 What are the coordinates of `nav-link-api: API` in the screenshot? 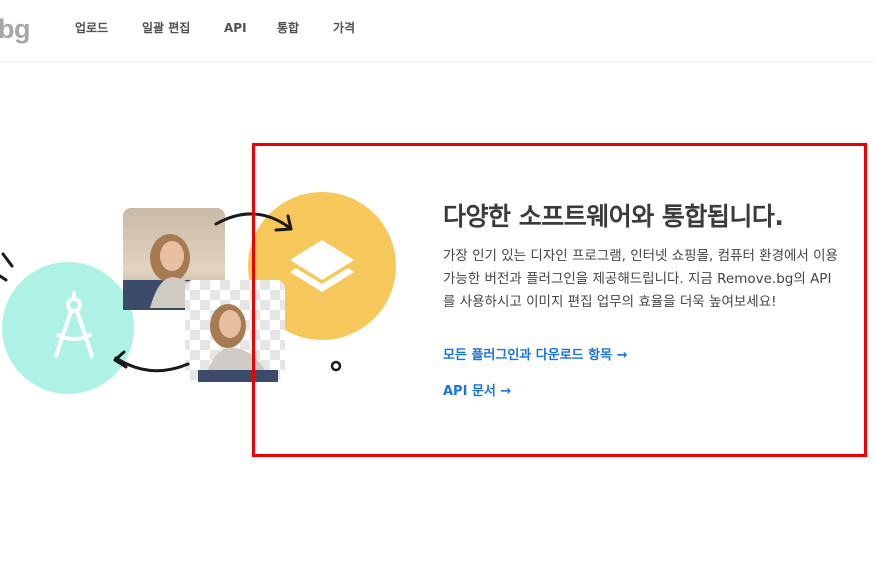 It's located at (235, 28).